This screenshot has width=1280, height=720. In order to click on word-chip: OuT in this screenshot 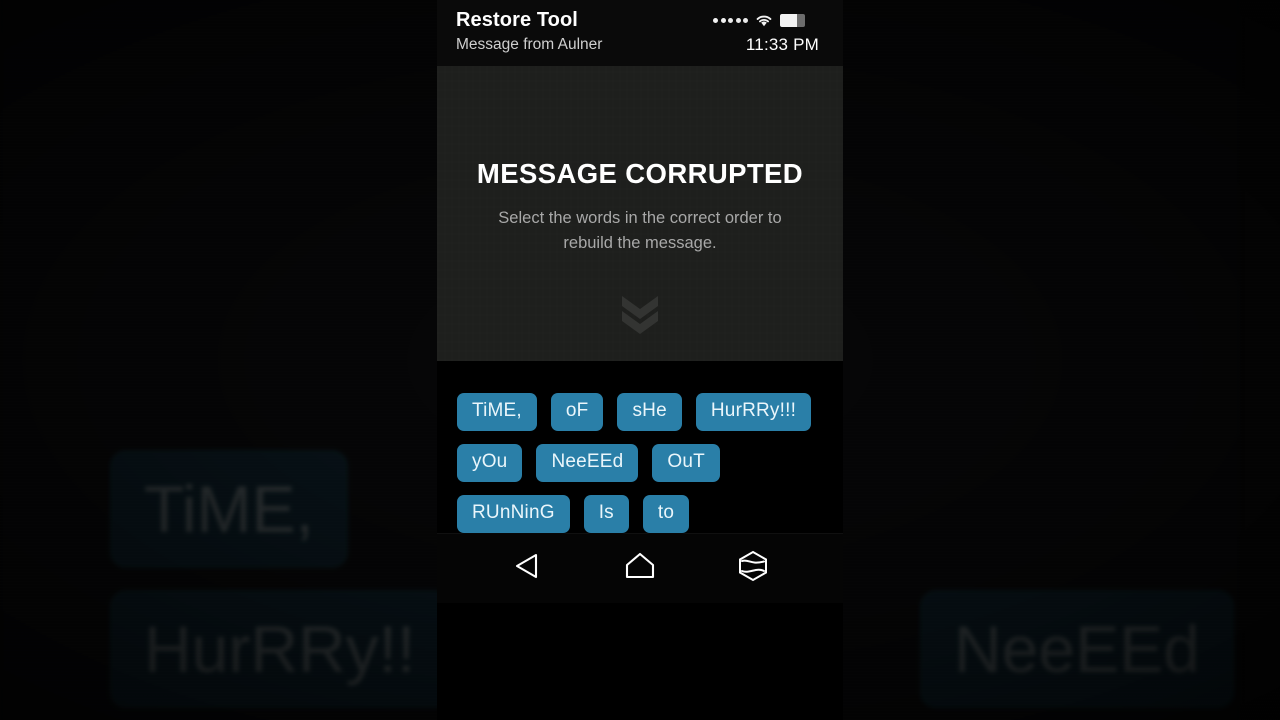, I will do `click(686, 463)`.